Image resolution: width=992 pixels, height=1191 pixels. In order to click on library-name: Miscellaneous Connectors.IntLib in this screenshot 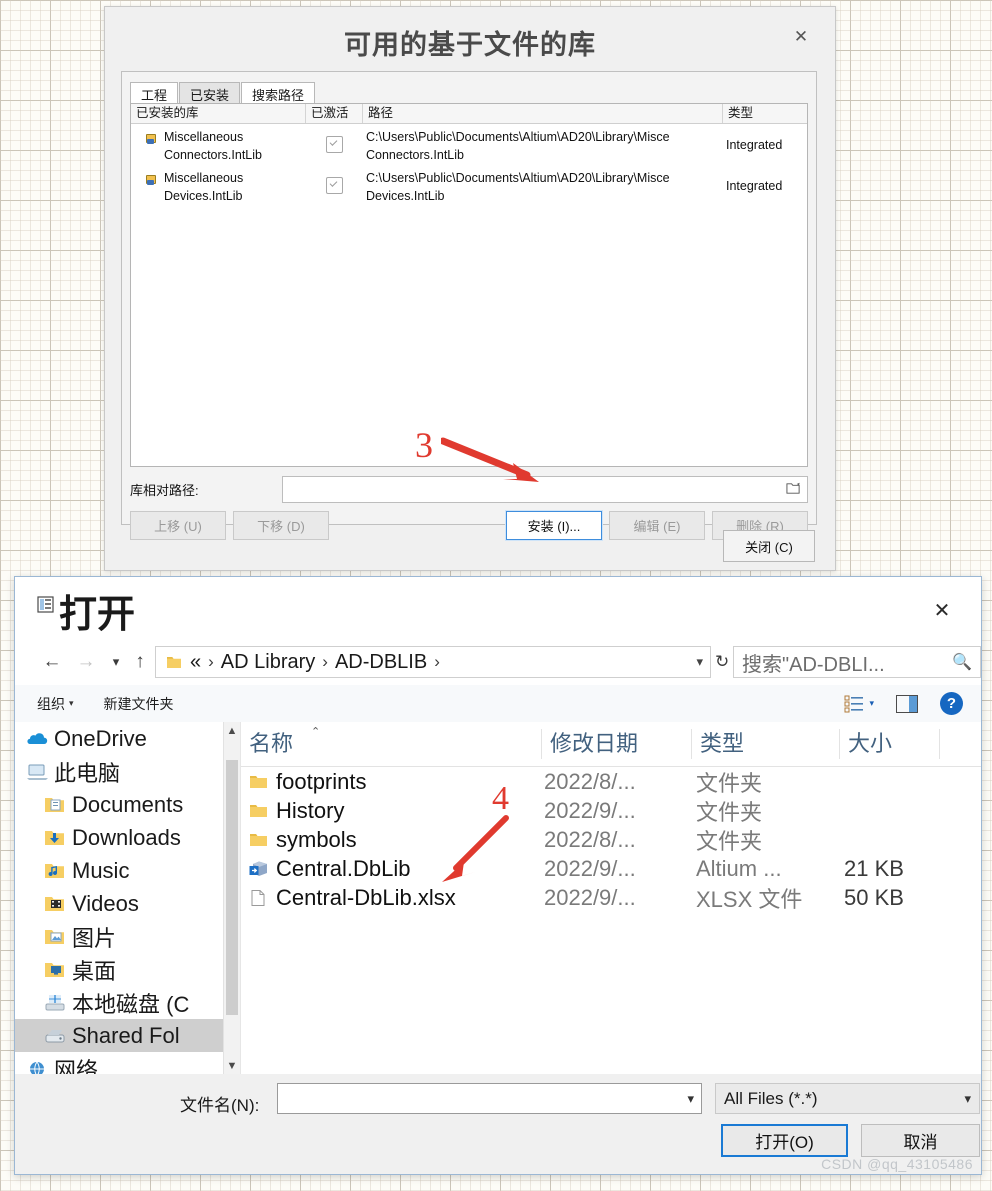, I will do `click(213, 146)`.